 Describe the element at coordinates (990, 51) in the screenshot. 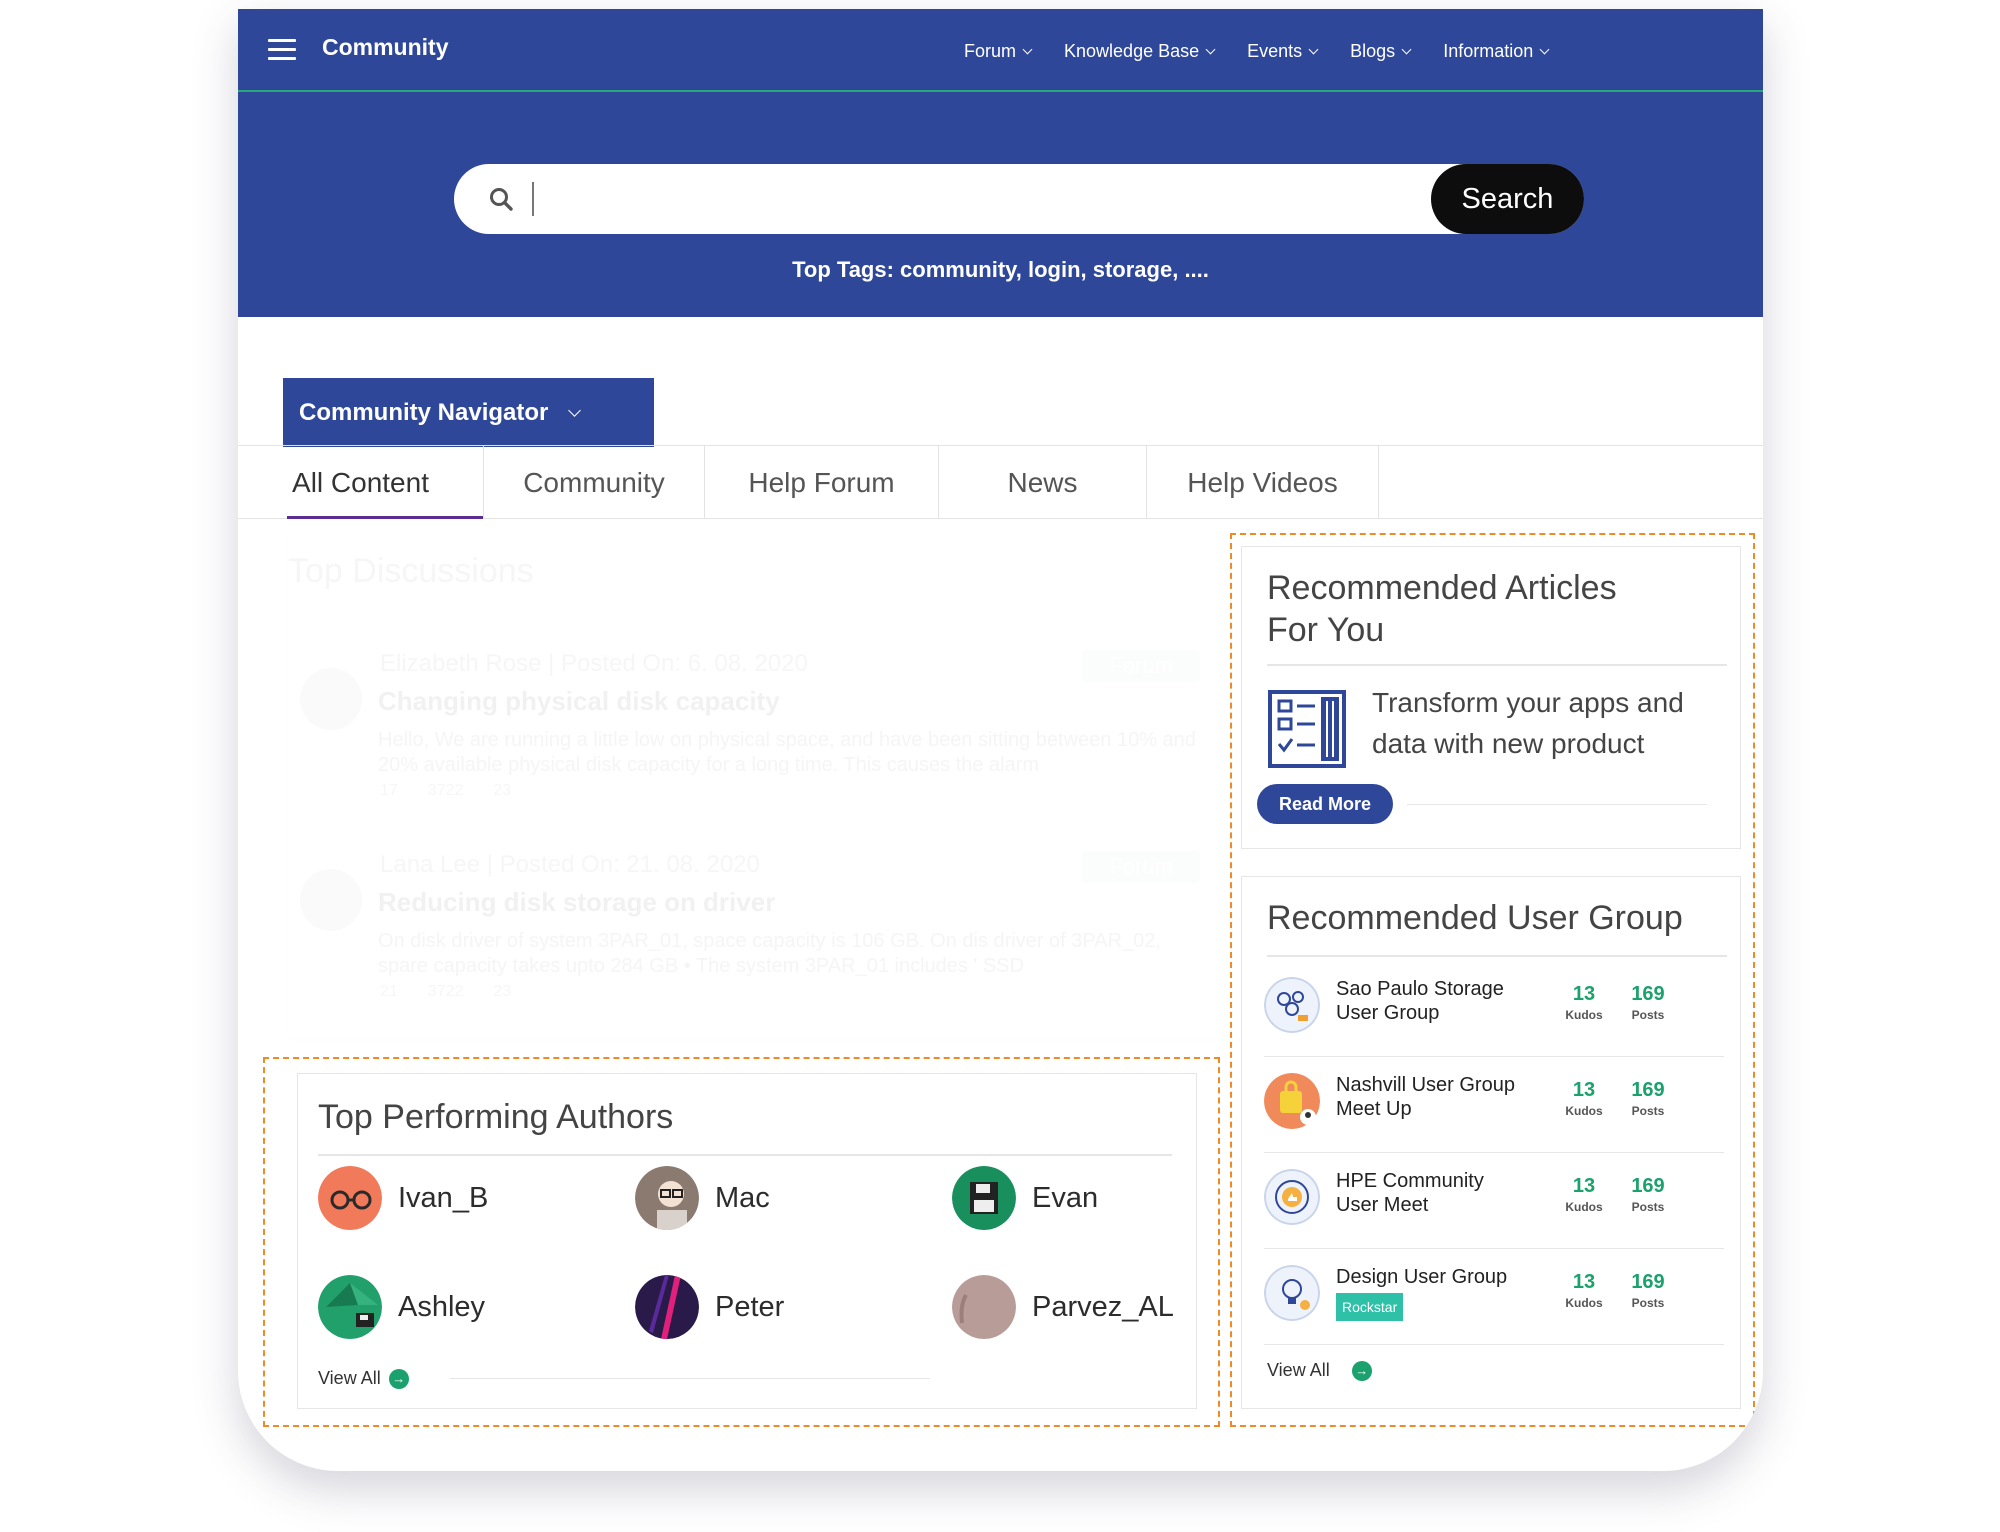

I see `menu-forum-label: Forum` at that location.